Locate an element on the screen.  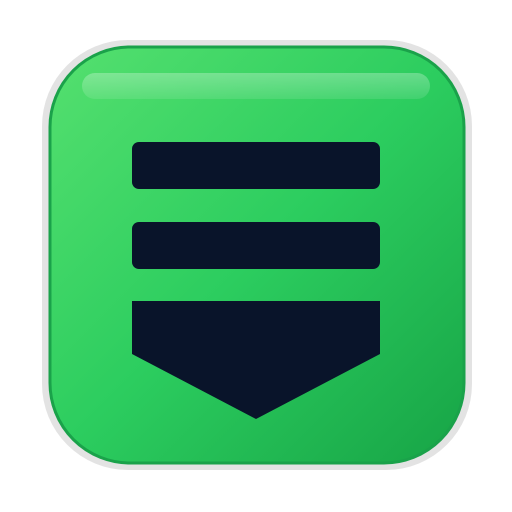
glyph-bar-middle is located at coordinates (256, 245).